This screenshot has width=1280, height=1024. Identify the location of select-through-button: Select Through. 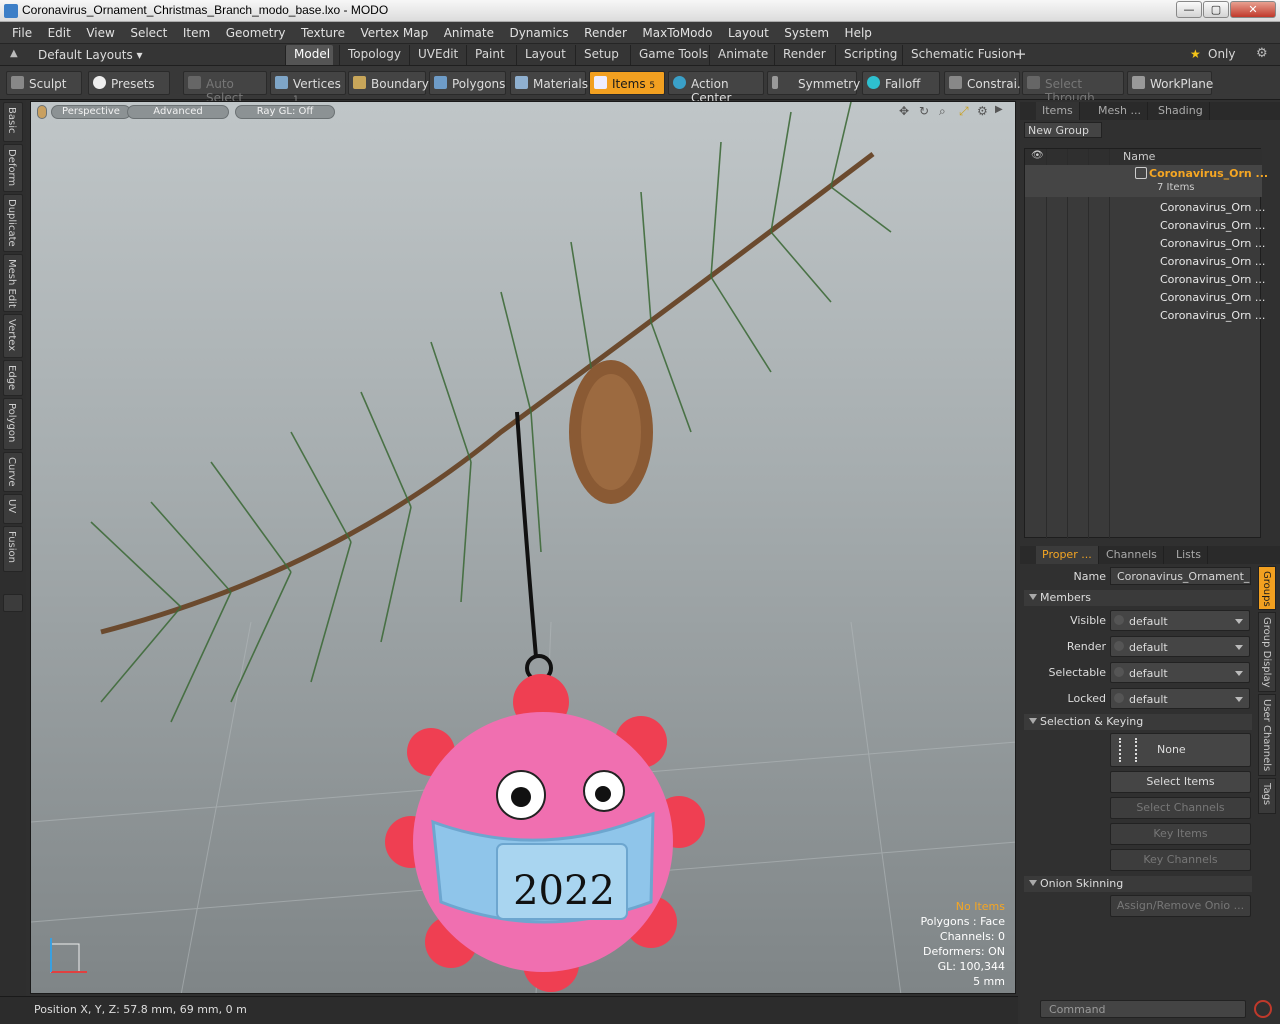
(1073, 88).